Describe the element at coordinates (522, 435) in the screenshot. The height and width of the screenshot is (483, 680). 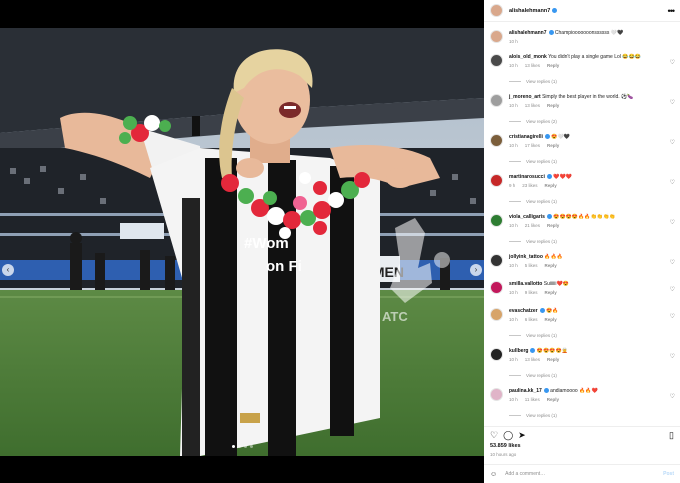
I see `share-send-icon: ➤` at that location.